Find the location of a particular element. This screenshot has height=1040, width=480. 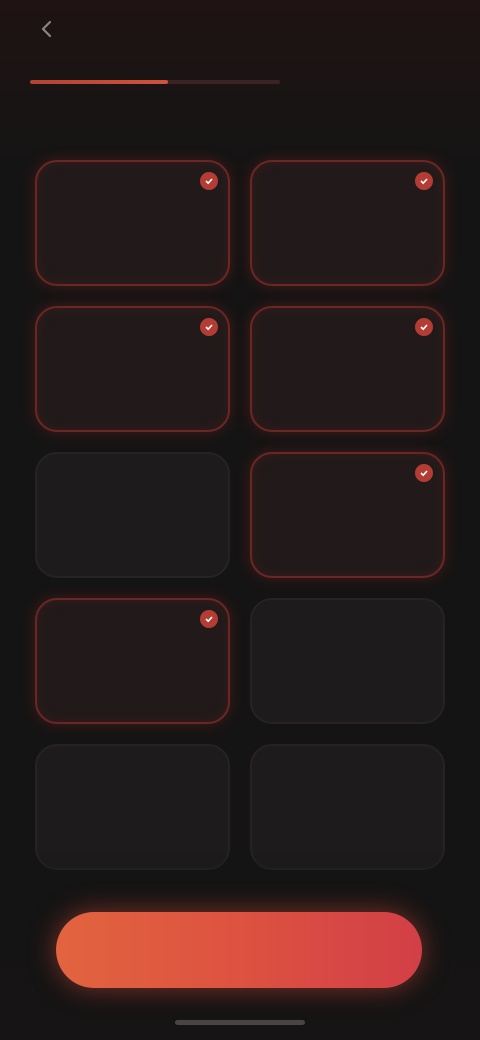

top-bar is located at coordinates (240, 30).